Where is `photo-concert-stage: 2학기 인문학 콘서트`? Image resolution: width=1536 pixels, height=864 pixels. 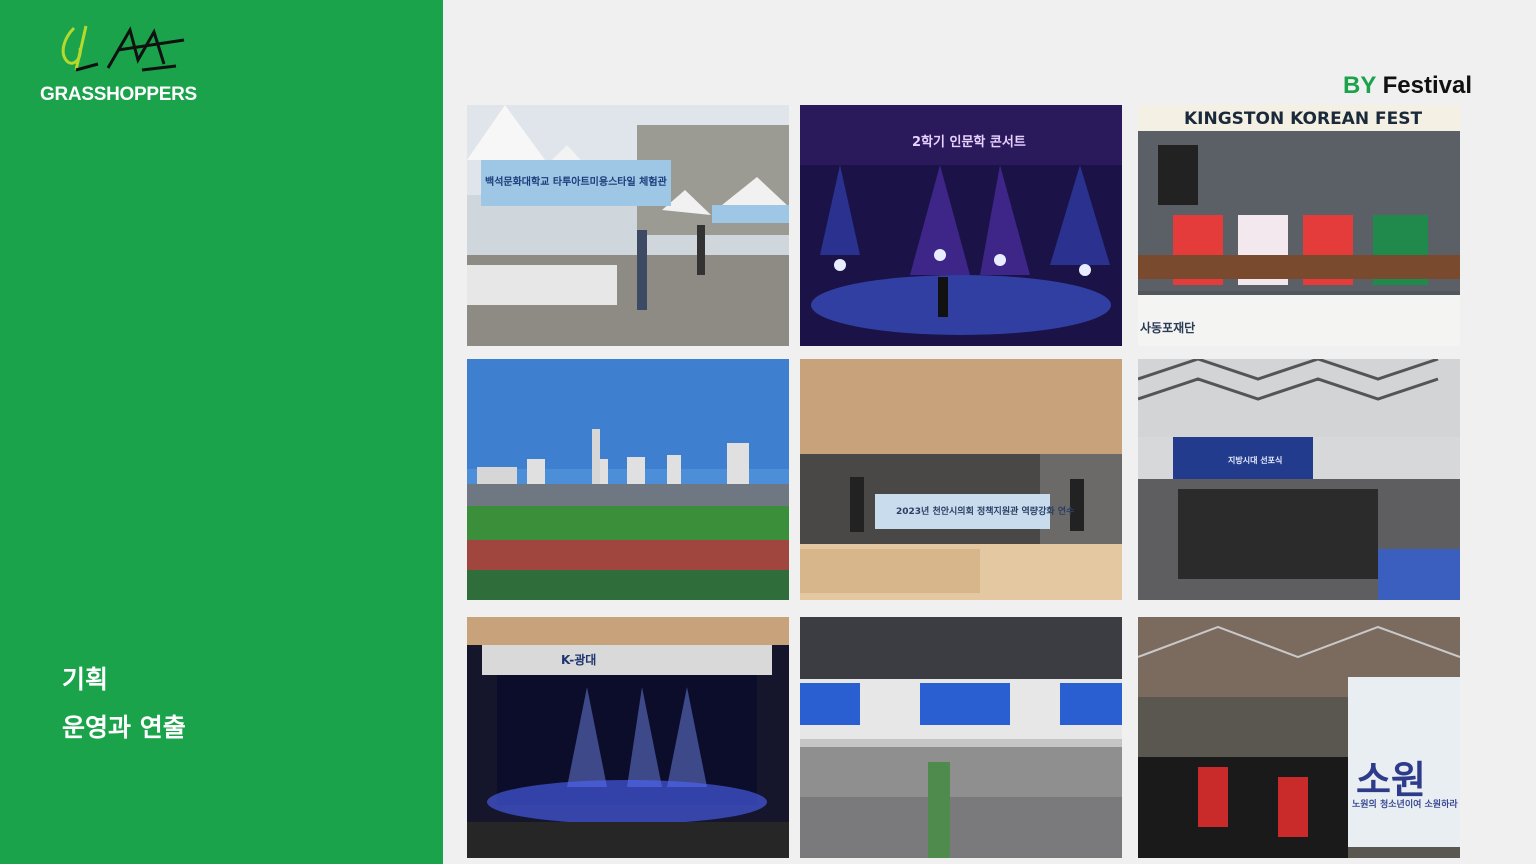
photo-concert-stage: 2학기 인문학 콘서트 is located at coordinates (961, 225).